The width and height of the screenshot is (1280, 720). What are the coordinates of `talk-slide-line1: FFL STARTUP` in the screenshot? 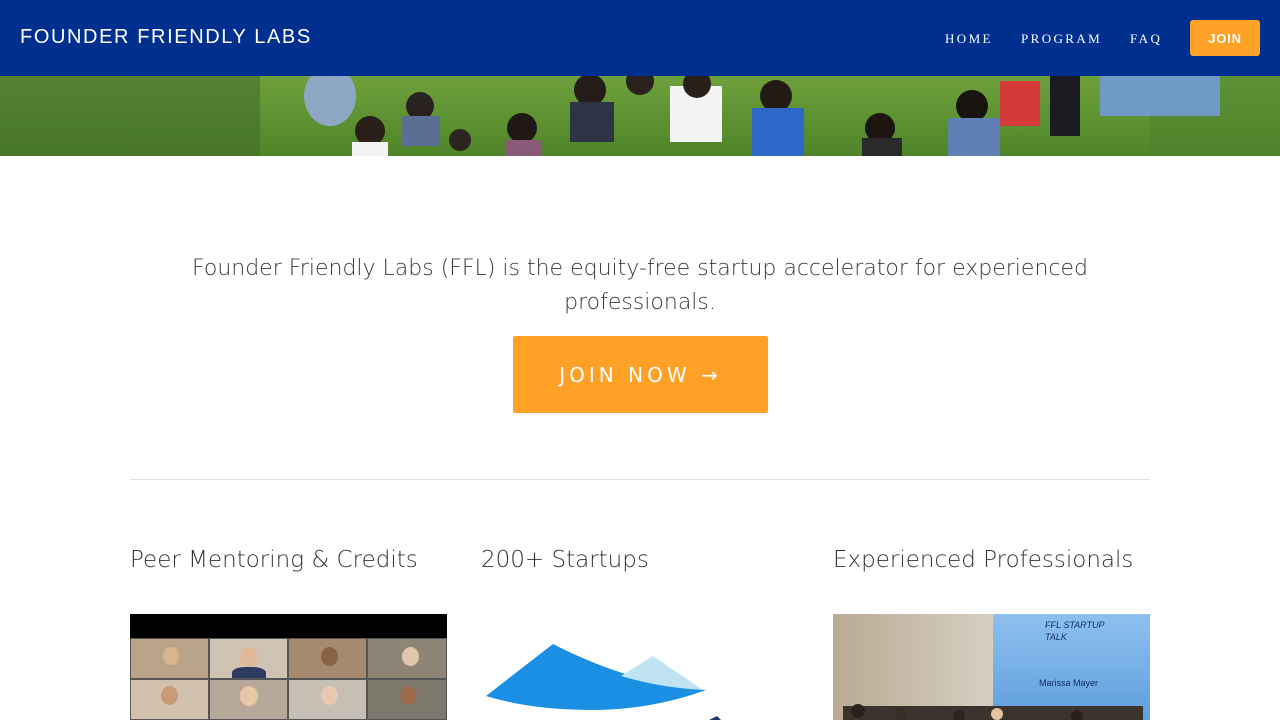 It's located at (1075, 625).